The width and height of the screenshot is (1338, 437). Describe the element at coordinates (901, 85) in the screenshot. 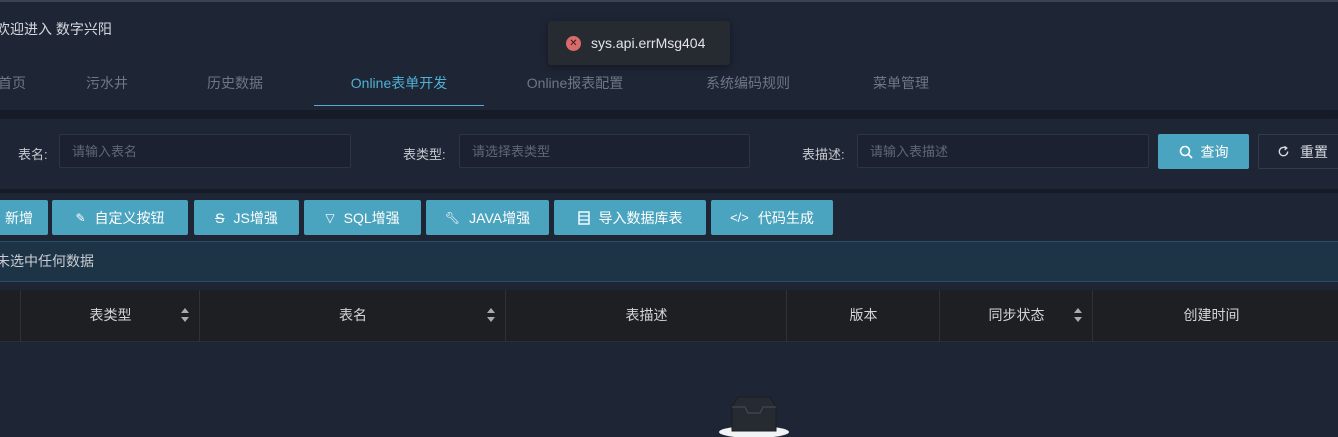

I see `tab-menu-management: 菜单管理` at that location.